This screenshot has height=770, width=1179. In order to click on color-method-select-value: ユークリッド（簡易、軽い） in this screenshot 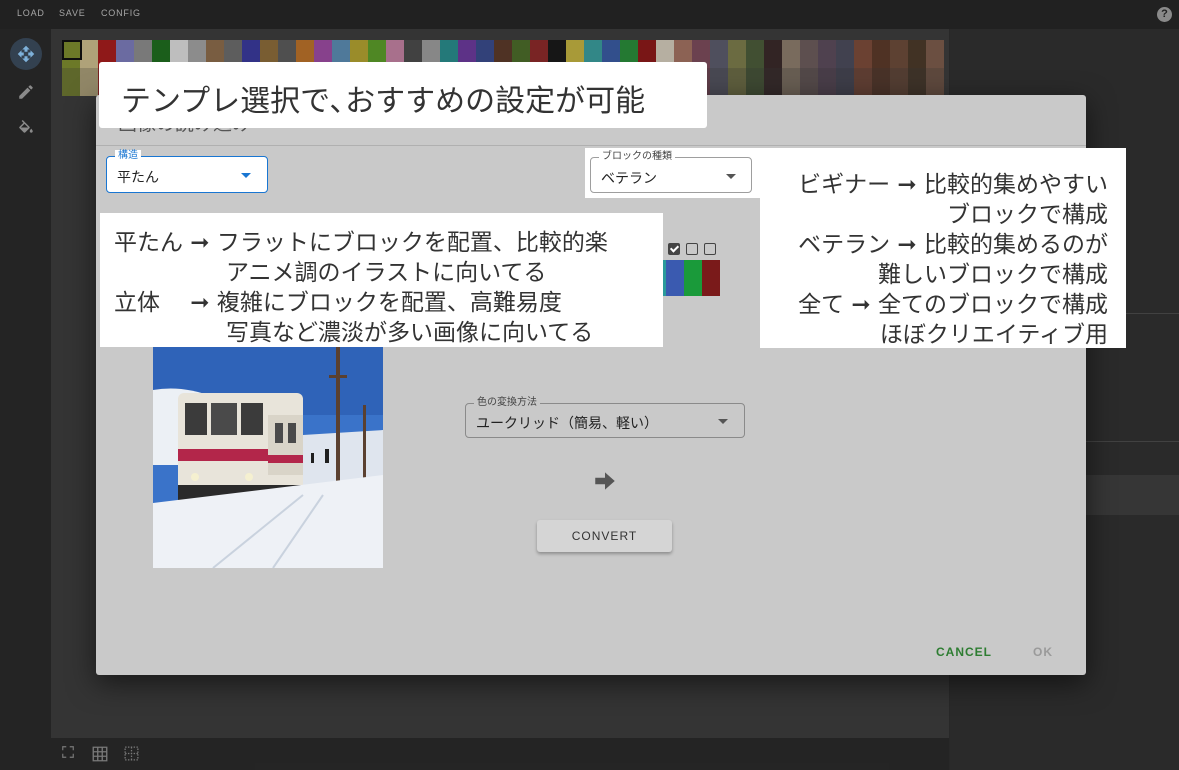, I will do `click(567, 423)`.